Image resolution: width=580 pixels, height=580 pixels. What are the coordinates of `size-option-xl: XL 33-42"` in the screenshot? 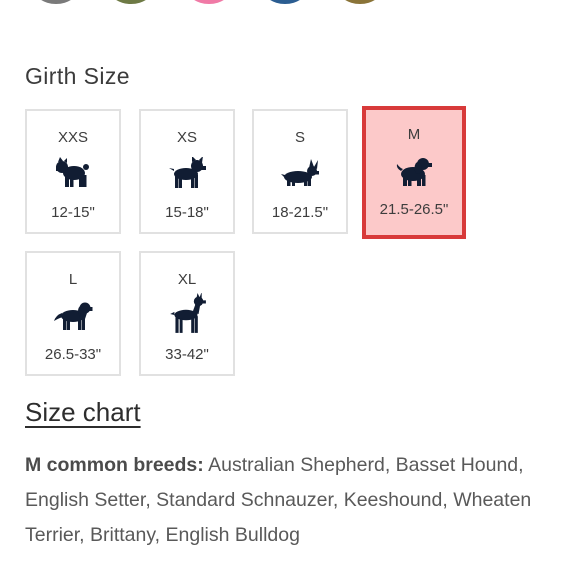 It's located at (187, 313).